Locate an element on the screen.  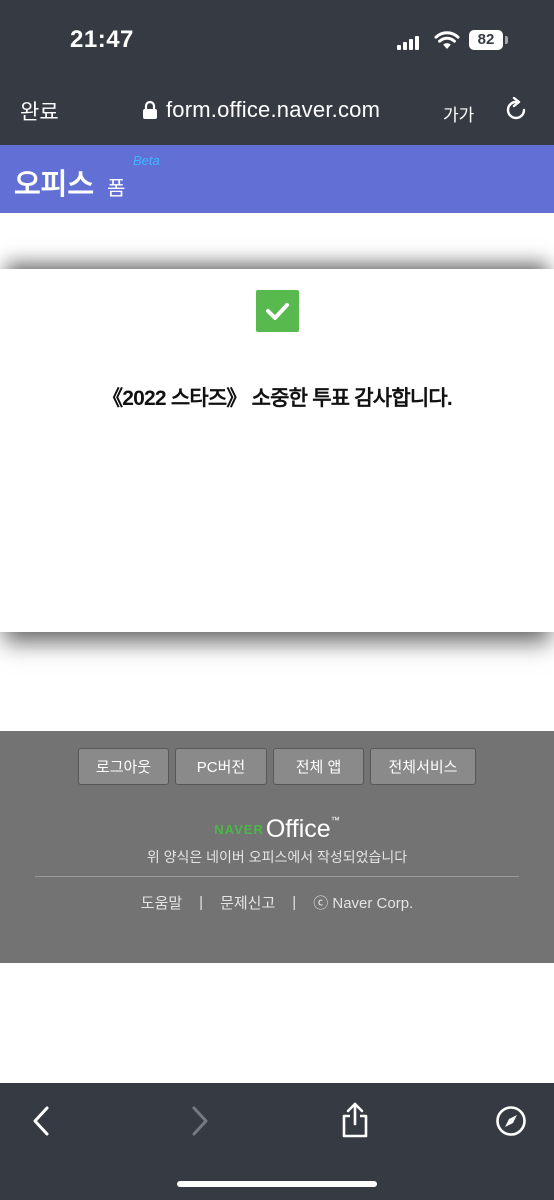
address-bar: form.office.naver.com is located at coordinates (261, 110).